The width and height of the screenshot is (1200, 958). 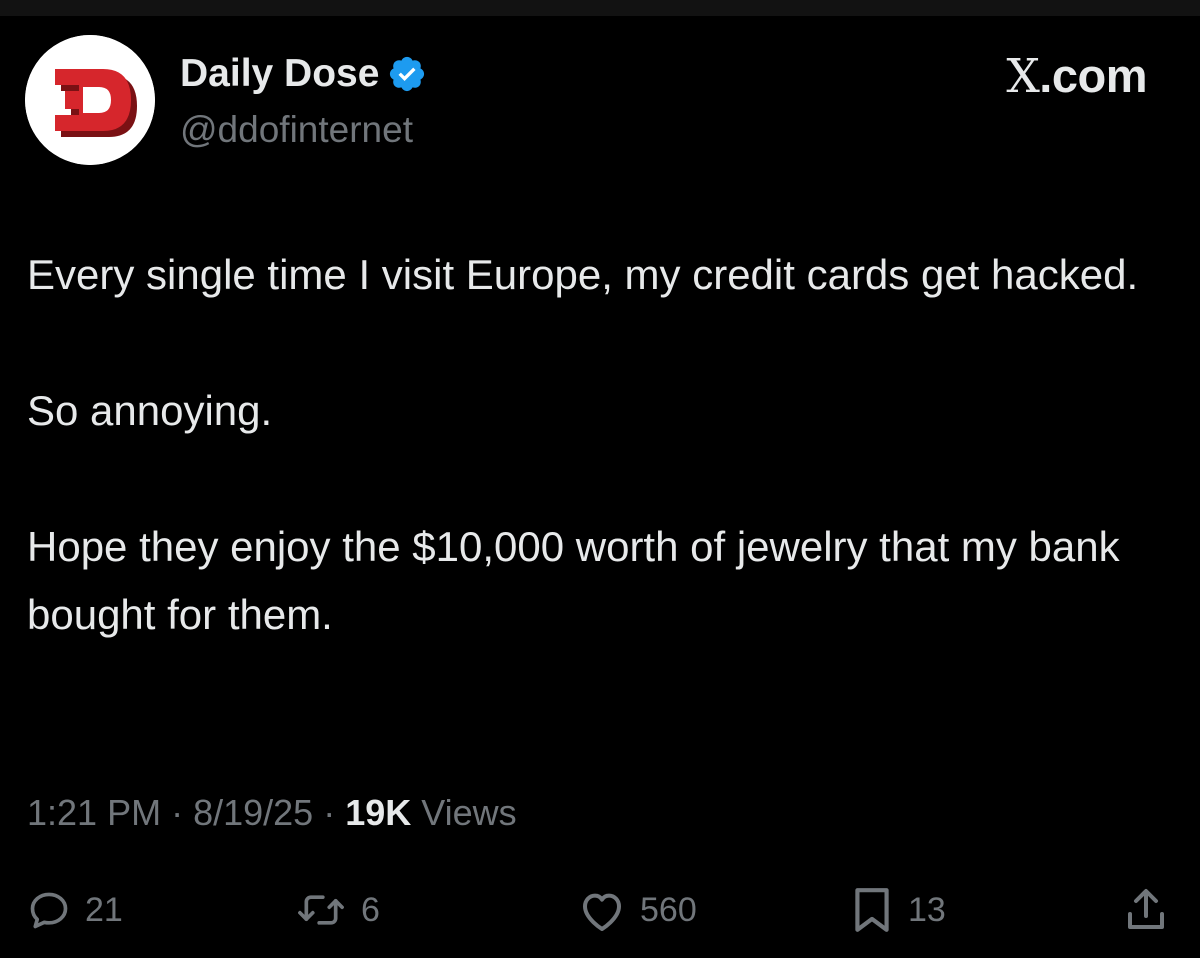 I want to click on daily-dose-logo-icon, so click(x=90, y=100).